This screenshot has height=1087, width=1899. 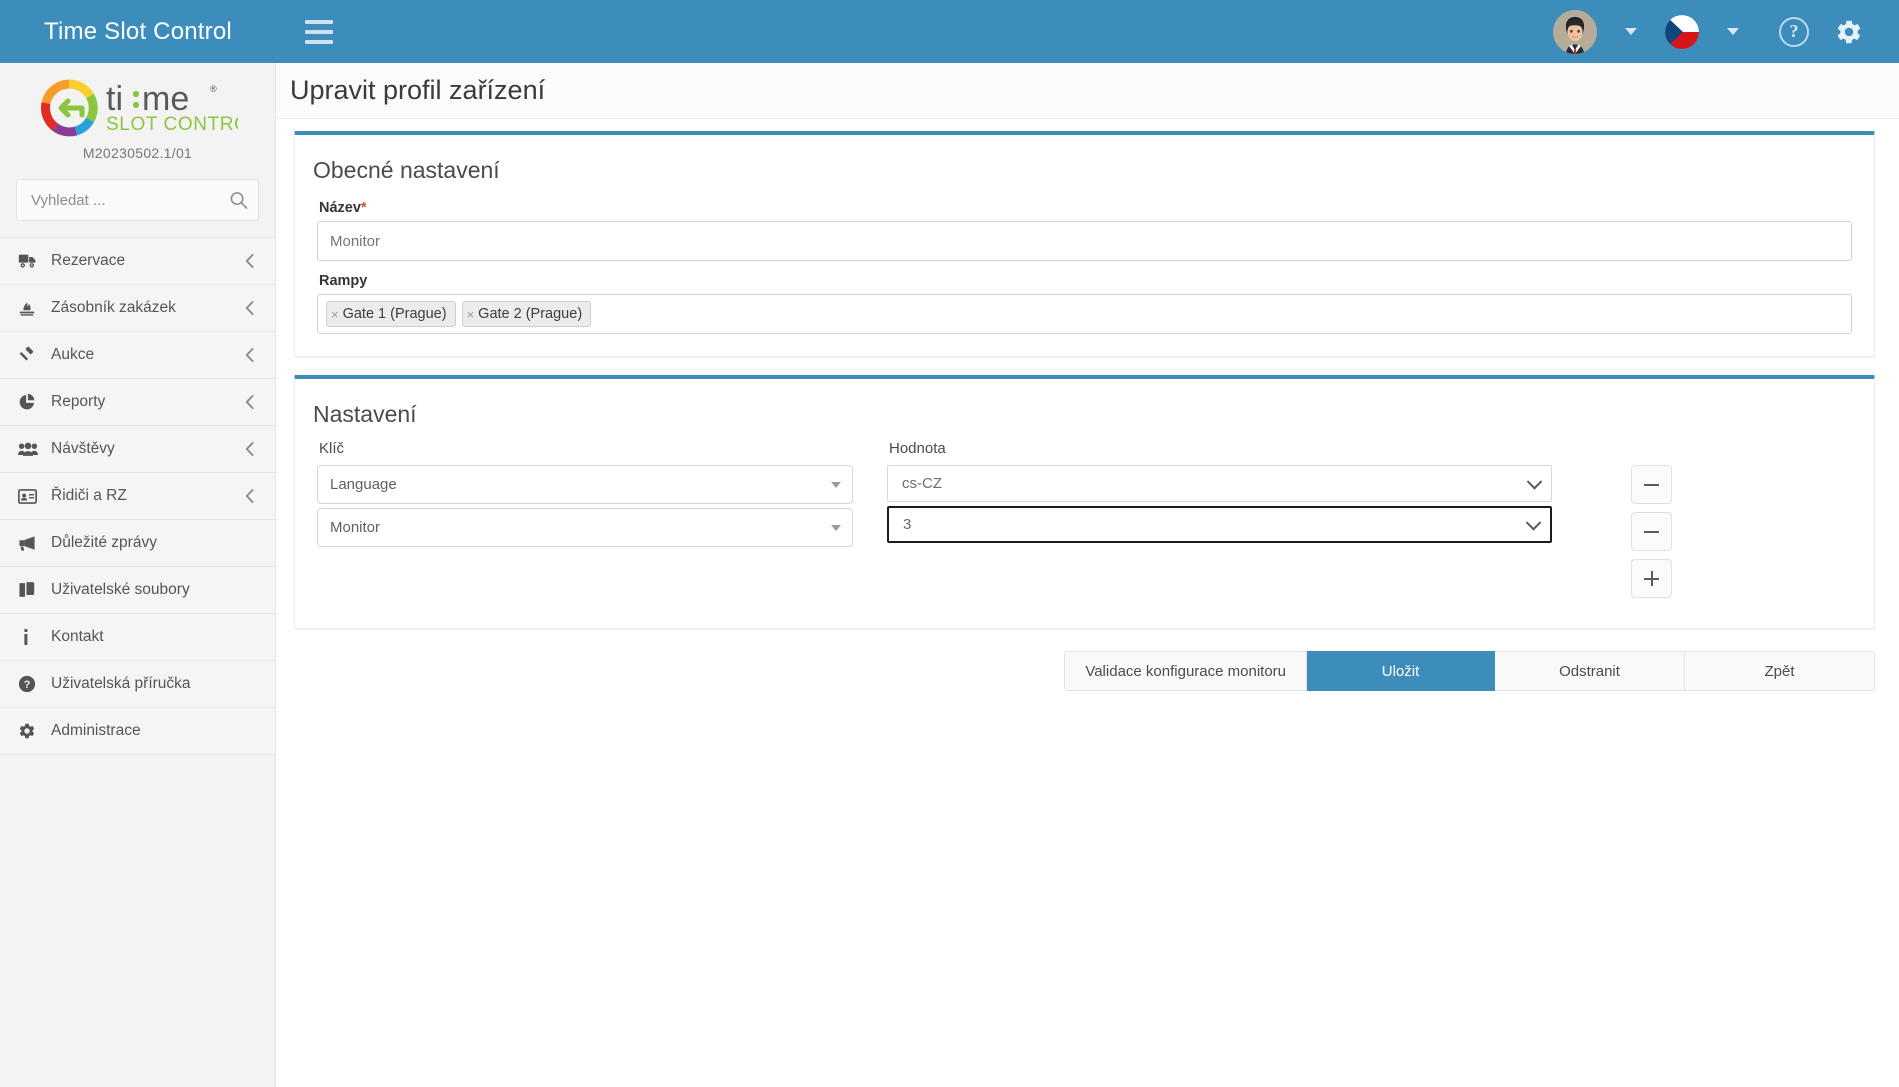 I want to click on sidebar-item-uzivatelske-soubory: Uživatelské soubory, so click(x=137, y=590).